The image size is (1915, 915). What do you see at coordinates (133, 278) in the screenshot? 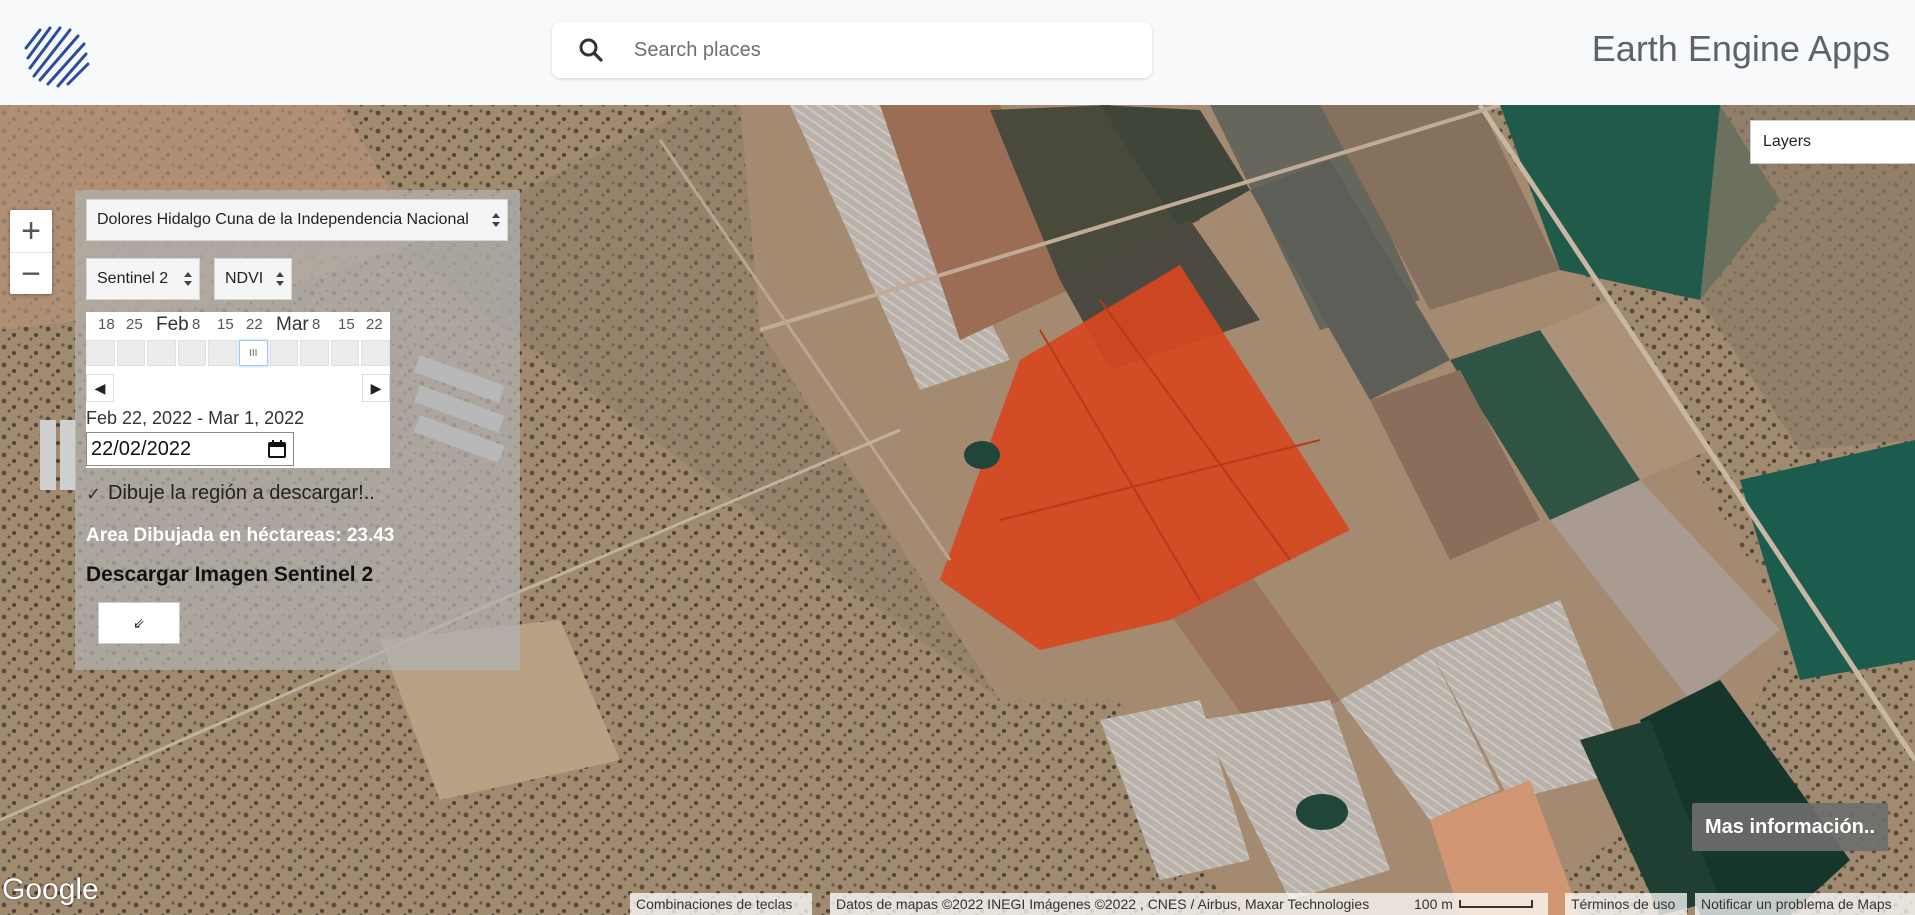
I see `satellite-select-value: Sentinel 2` at bounding box center [133, 278].